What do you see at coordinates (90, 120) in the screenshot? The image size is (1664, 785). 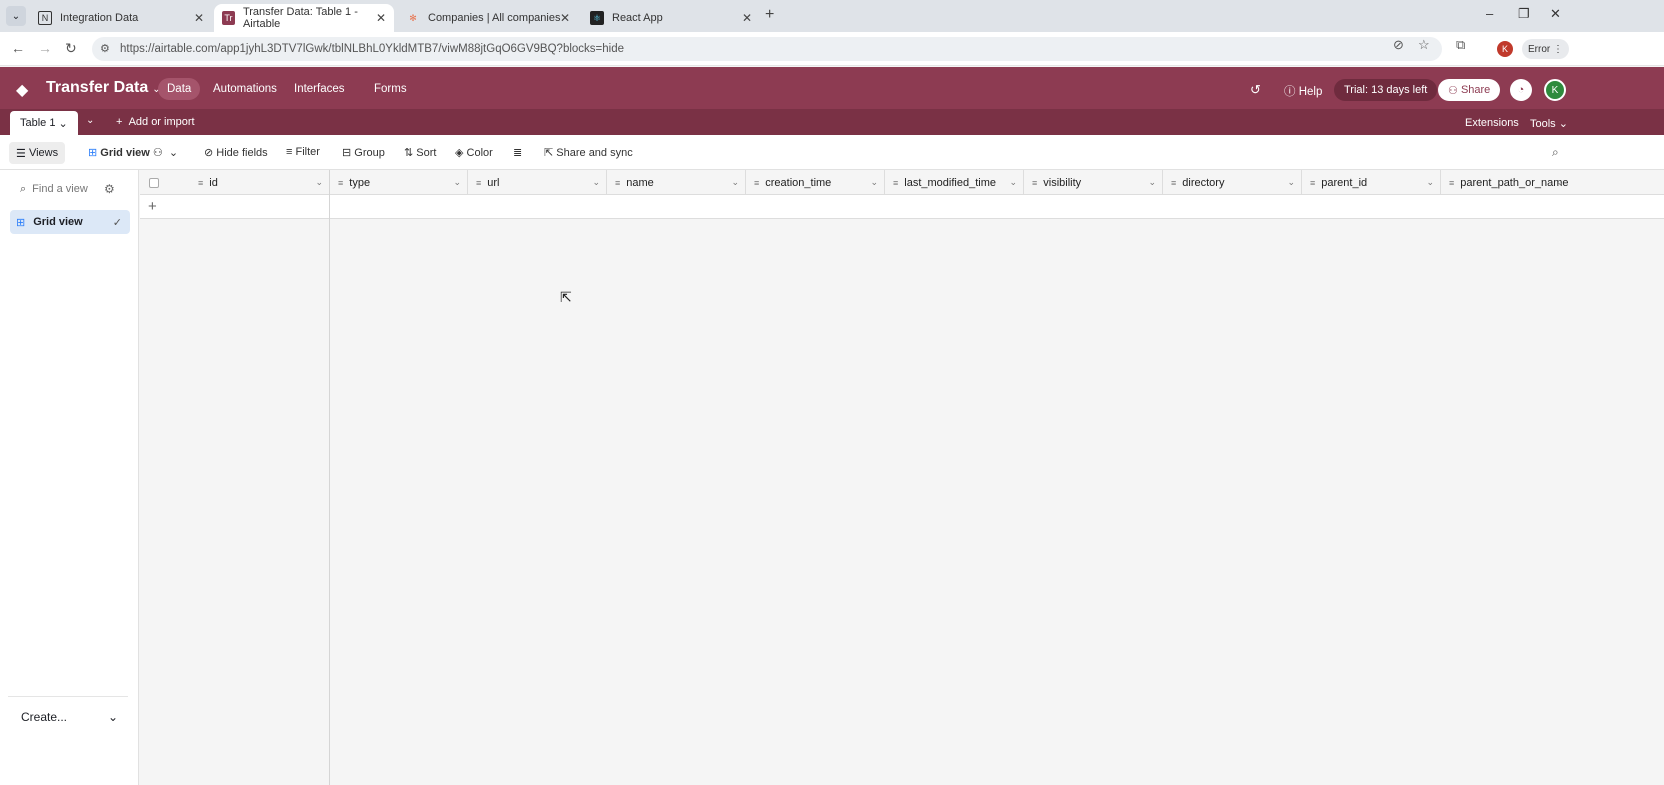 I see `all-tables-chevron-icon: ⌄` at bounding box center [90, 120].